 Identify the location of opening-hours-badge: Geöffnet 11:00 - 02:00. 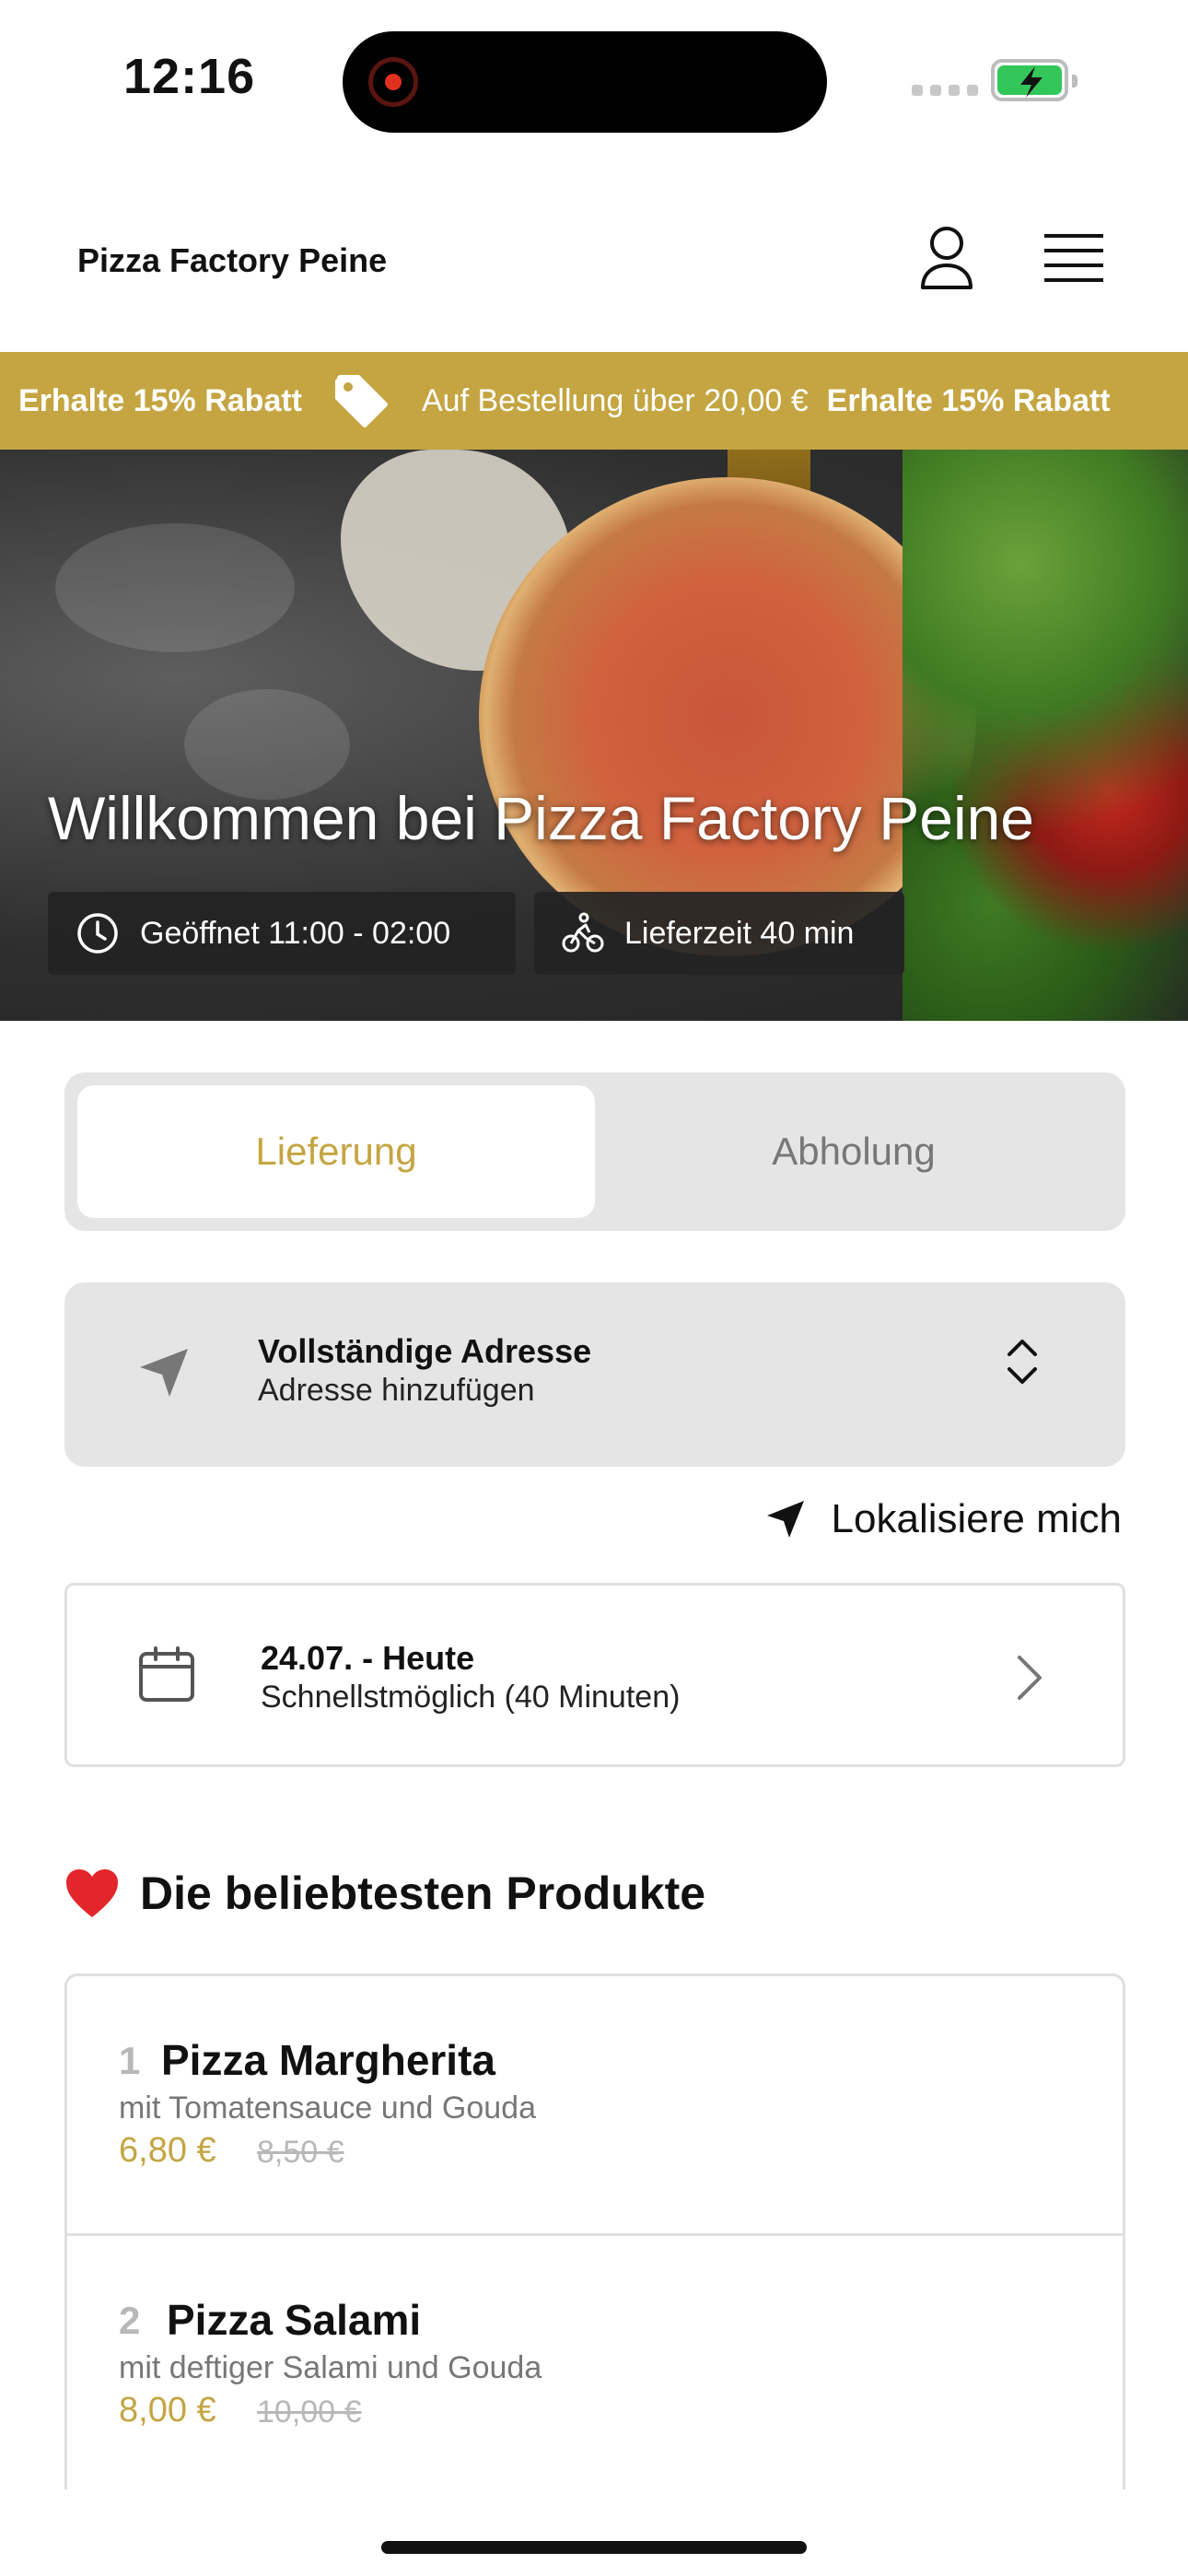
(282, 933).